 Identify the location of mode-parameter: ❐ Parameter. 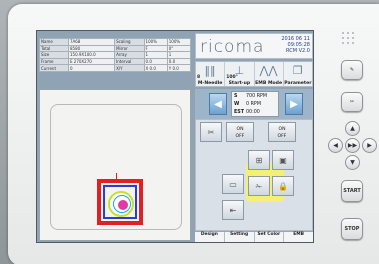
(298, 74).